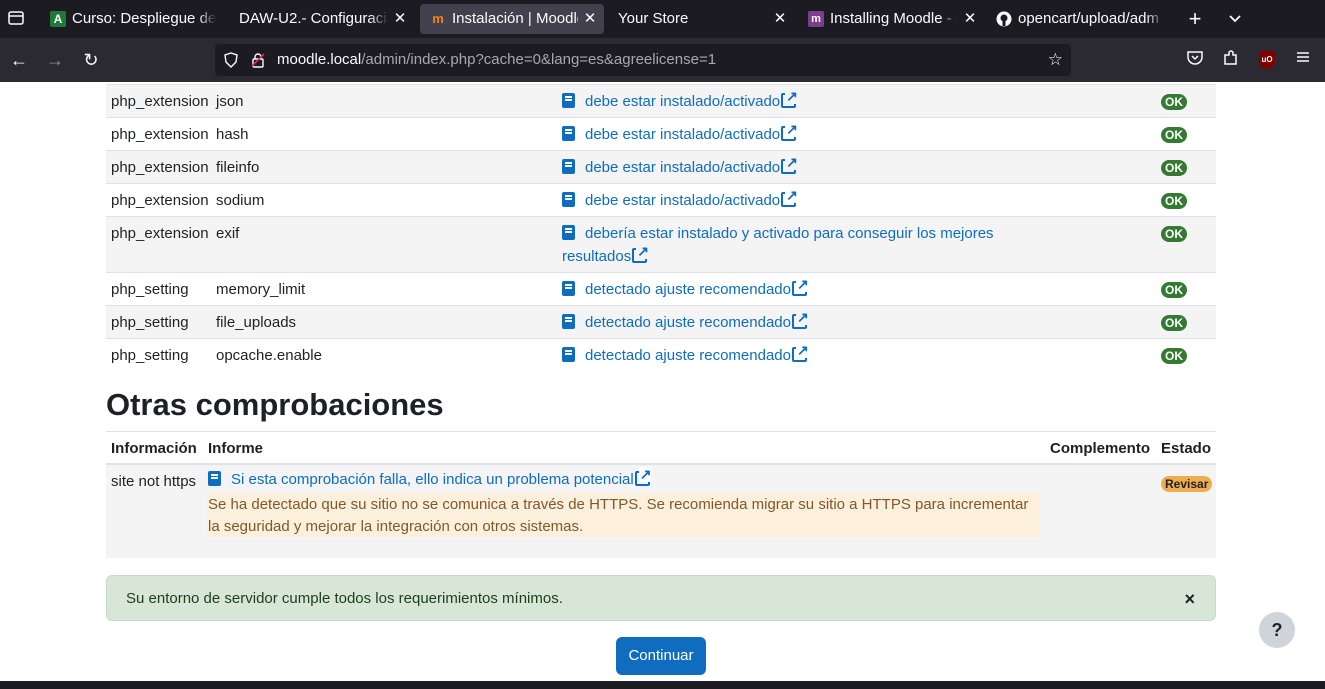 This screenshot has height=689, width=1325. What do you see at coordinates (661, 656) in the screenshot?
I see `continue-button: Continuar` at bounding box center [661, 656].